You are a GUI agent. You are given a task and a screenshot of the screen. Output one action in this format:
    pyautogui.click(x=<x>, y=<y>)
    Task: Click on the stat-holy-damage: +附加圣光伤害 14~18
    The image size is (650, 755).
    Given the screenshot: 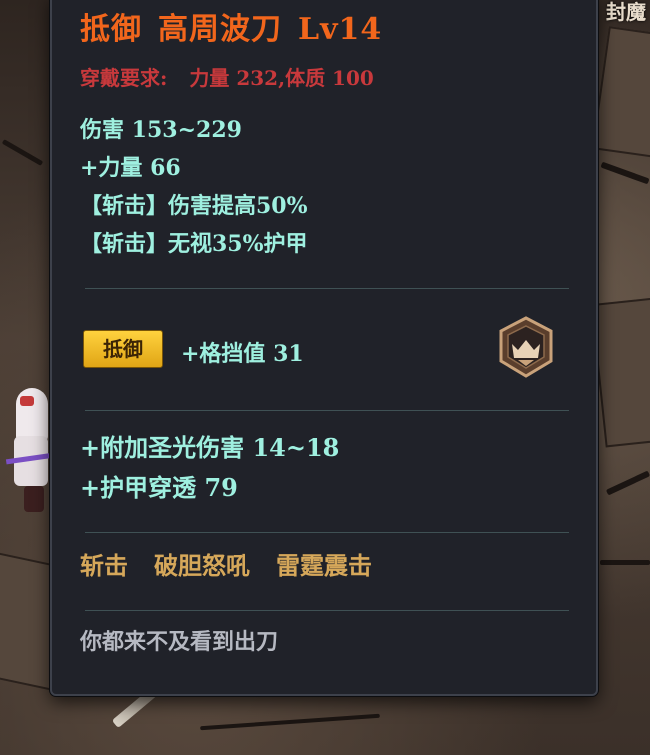 What is the action you would take?
    pyautogui.click(x=210, y=447)
    